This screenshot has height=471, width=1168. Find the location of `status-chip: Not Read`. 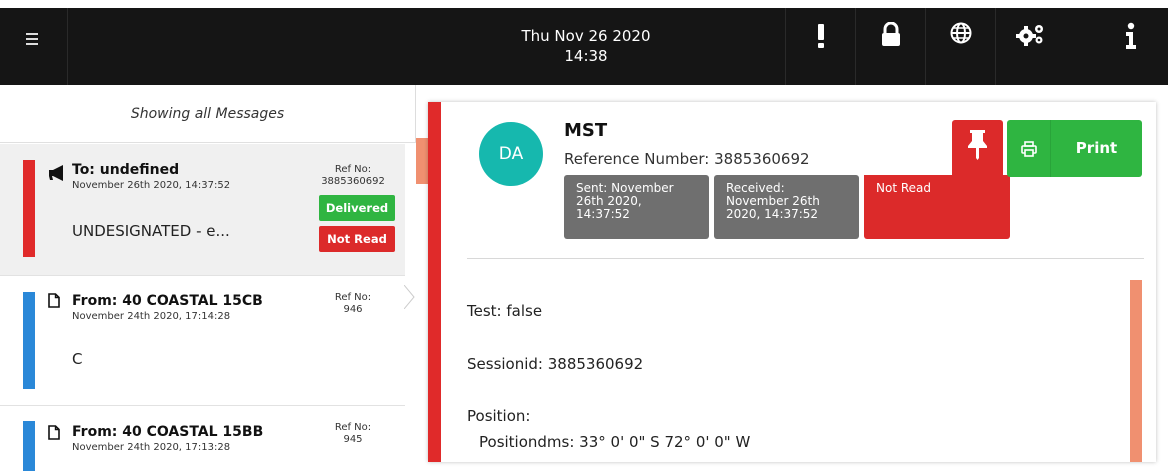

status-chip: Not Read is located at coordinates (937, 207).